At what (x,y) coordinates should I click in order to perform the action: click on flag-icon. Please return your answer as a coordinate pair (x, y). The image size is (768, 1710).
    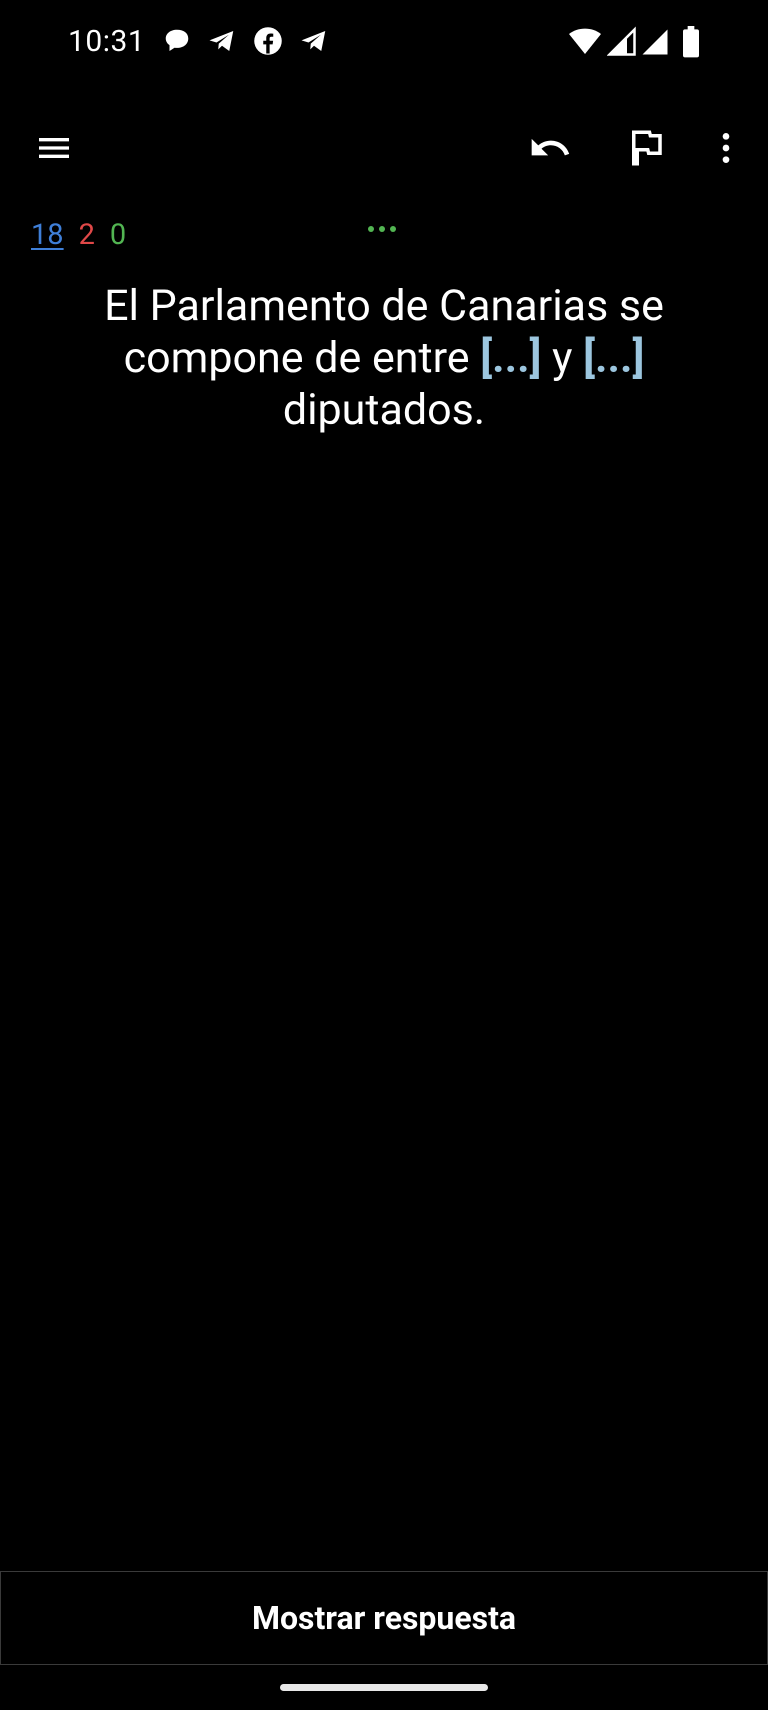
    Looking at the image, I should click on (647, 148).